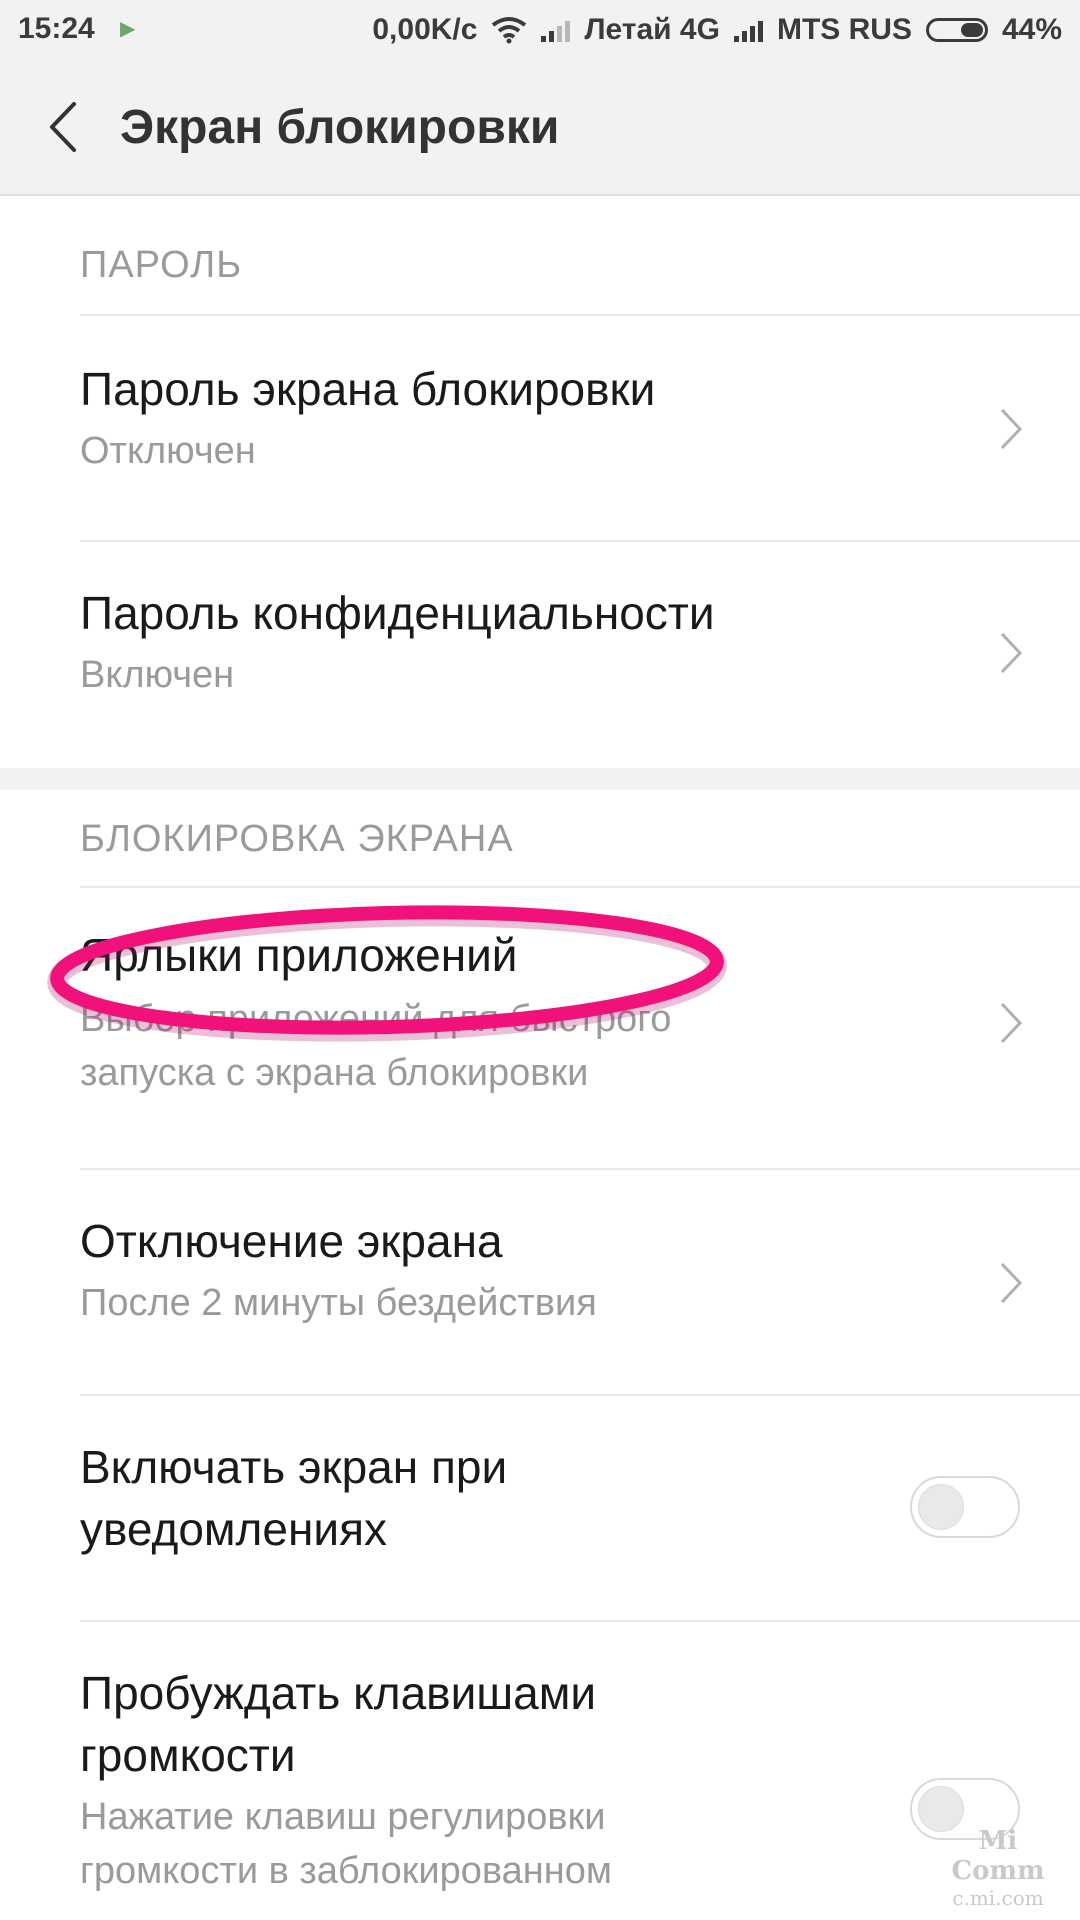  Describe the element at coordinates (956, 30) in the screenshot. I see `battery-icon` at that location.